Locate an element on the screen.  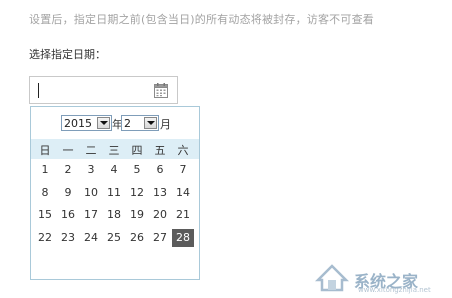
month-dropdown-arrow-icon is located at coordinates (150, 123).